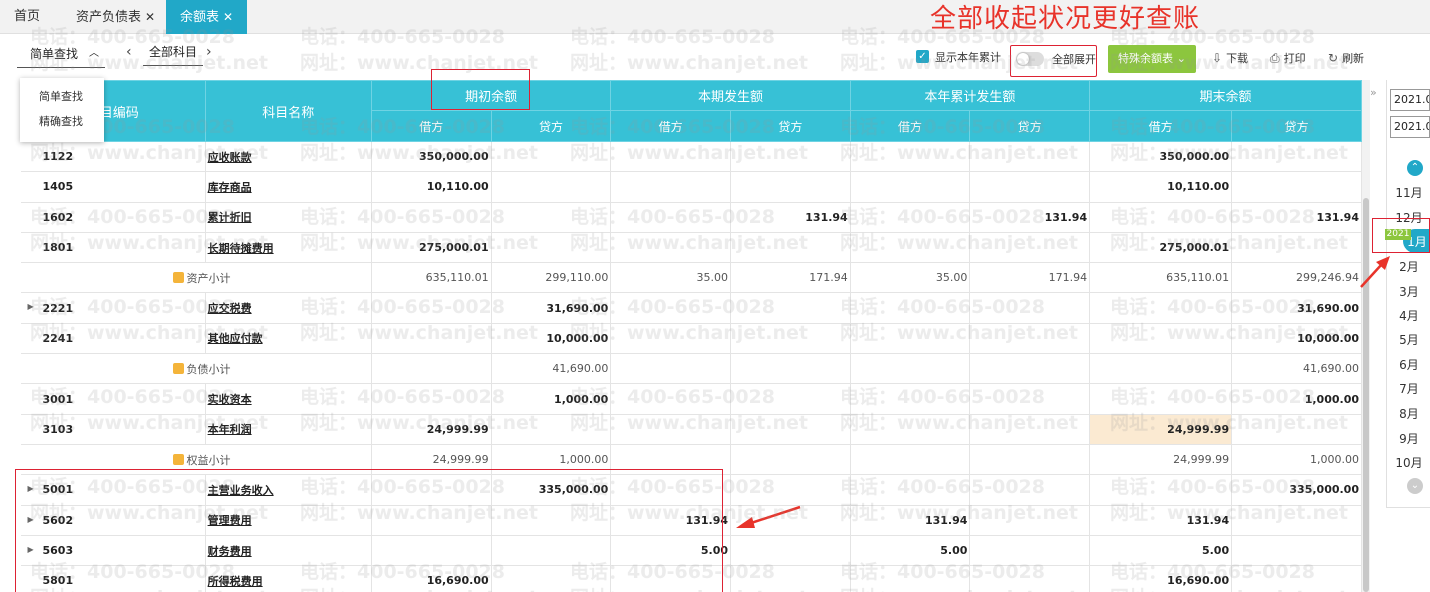  What do you see at coordinates (62, 121) in the screenshot?
I see `menu-item-exact-search: 精确查找` at bounding box center [62, 121].